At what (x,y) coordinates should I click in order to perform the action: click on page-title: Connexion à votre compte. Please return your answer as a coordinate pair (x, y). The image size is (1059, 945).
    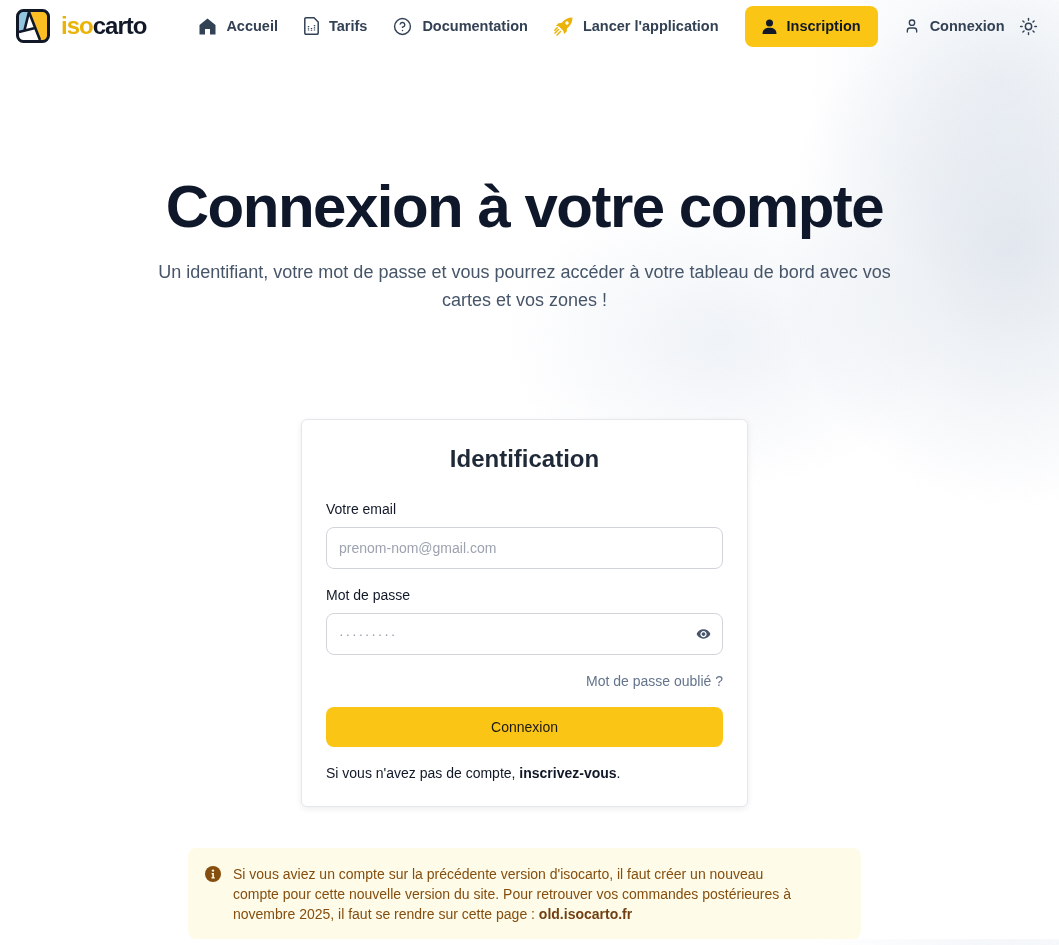
    Looking at the image, I should click on (524, 207).